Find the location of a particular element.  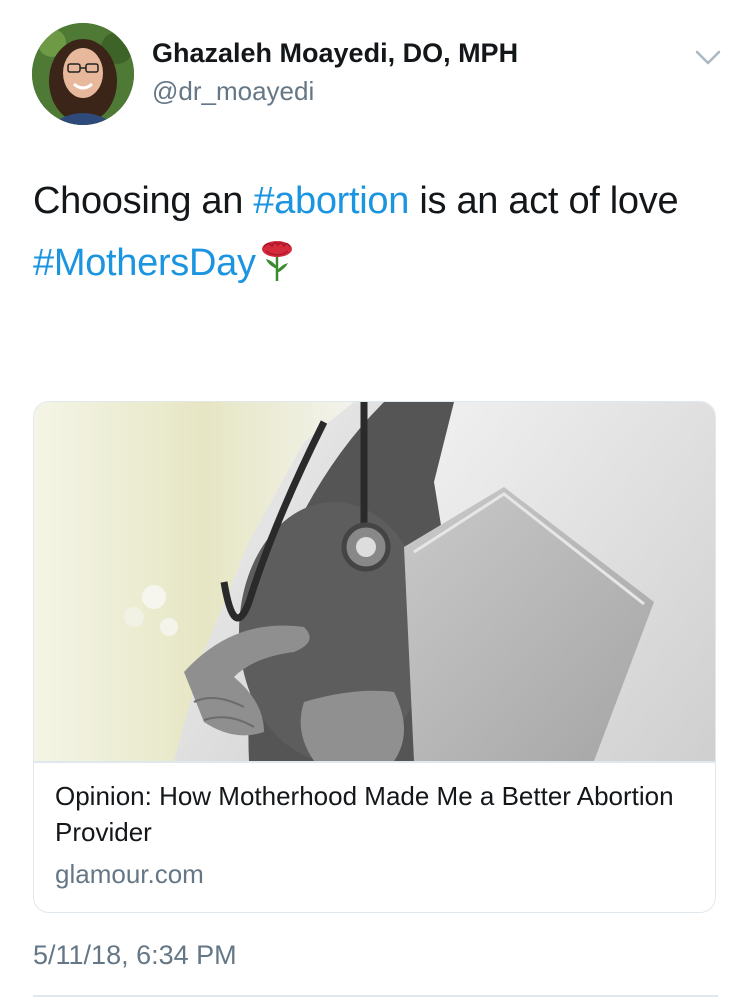

author-name: Ghazaleh Moayedi, DO, MPH is located at coordinates (335, 53).